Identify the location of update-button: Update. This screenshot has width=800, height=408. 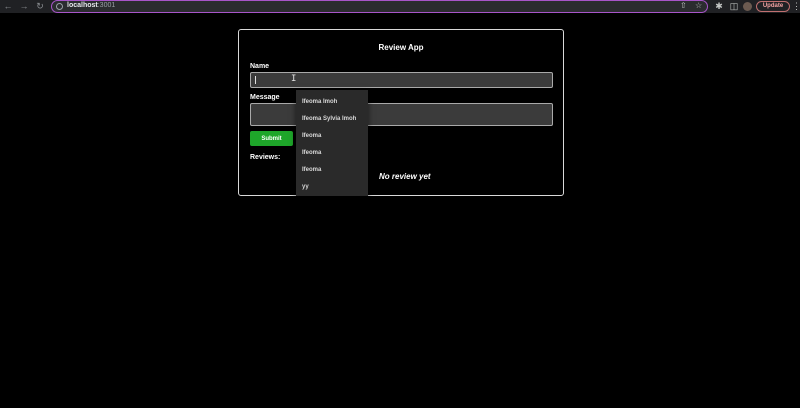
(773, 6).